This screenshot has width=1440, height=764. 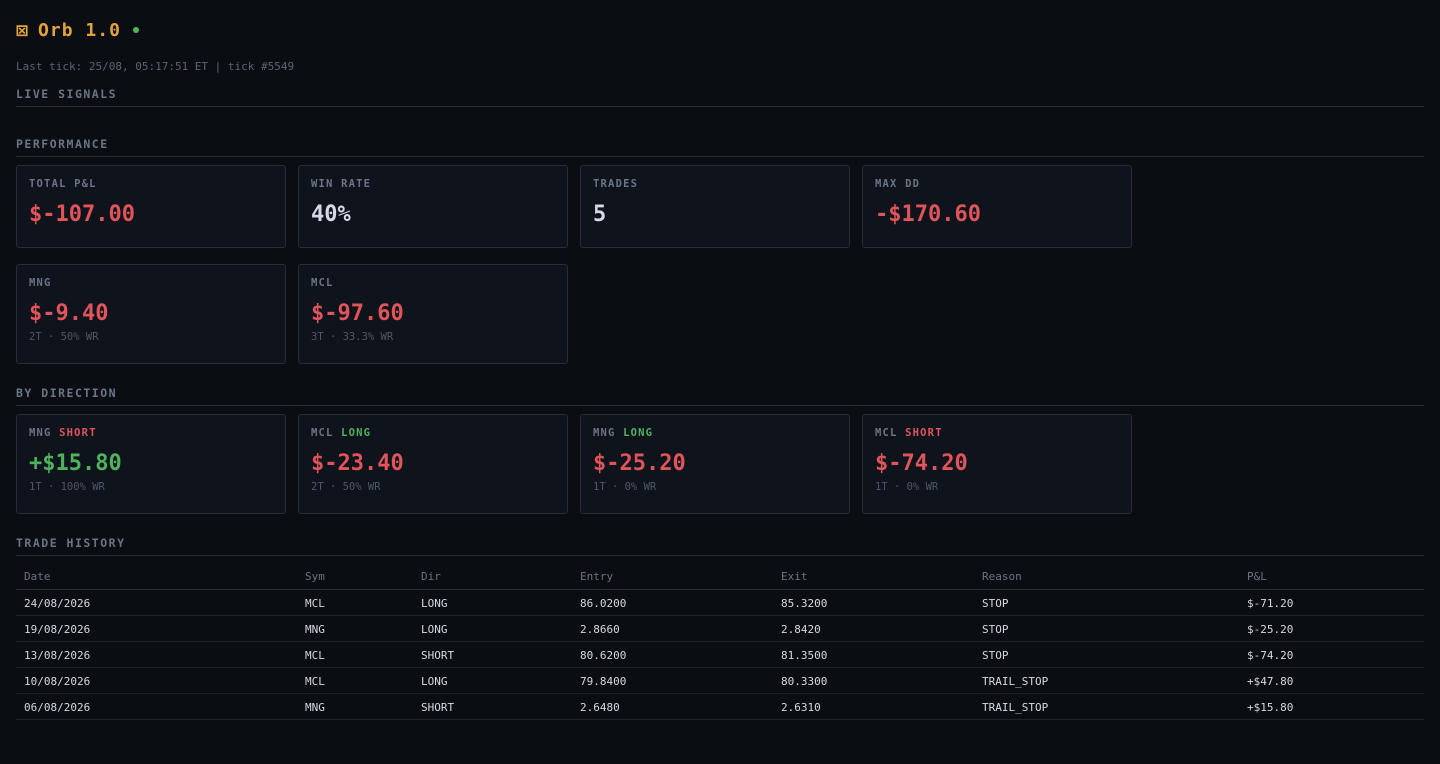 I want to click on section-title-performance: PERFORMANCE, so click(x=720, y=147).